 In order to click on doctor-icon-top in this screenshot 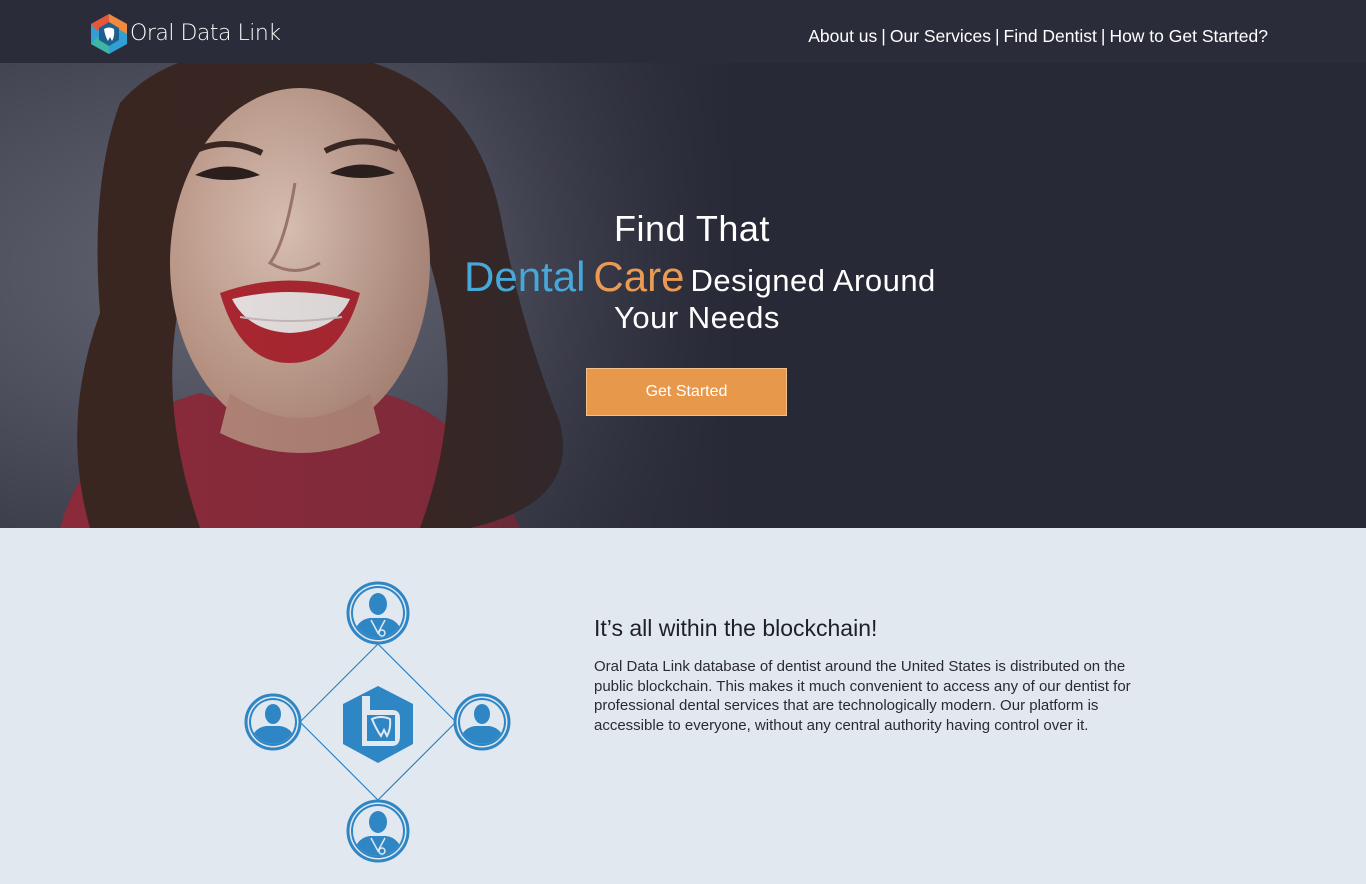, I will do `click(378, 613)`.